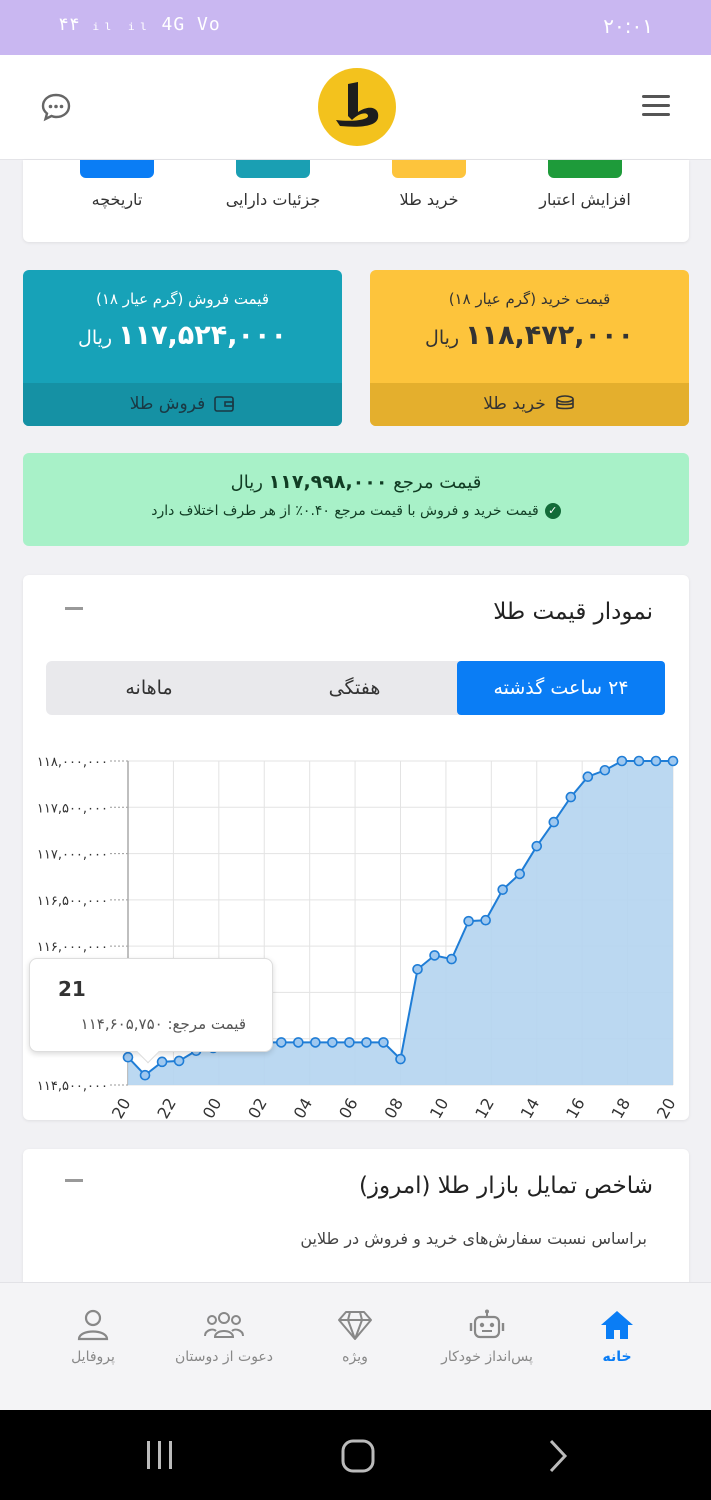 The width and height of the screenshot is (711, 1500). I want to click on gold-logo, so click(357, 107).